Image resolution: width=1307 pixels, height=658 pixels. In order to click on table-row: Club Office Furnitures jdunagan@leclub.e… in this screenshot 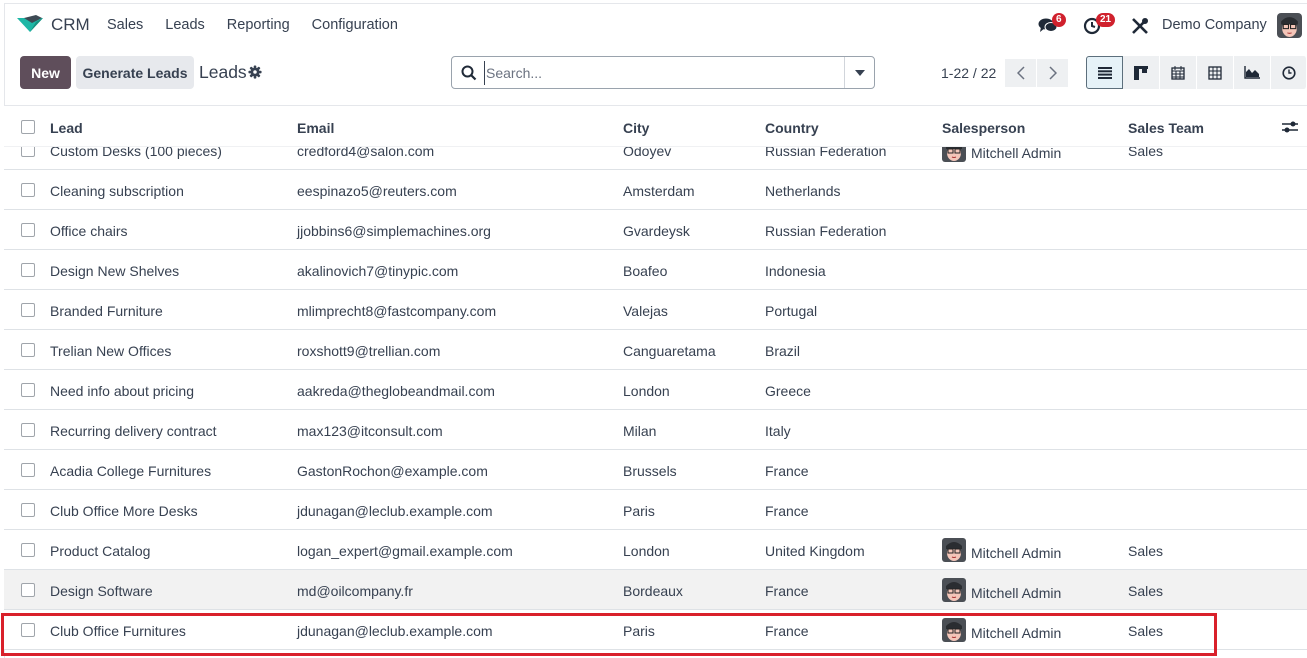, I will do `click(655, 630)`.